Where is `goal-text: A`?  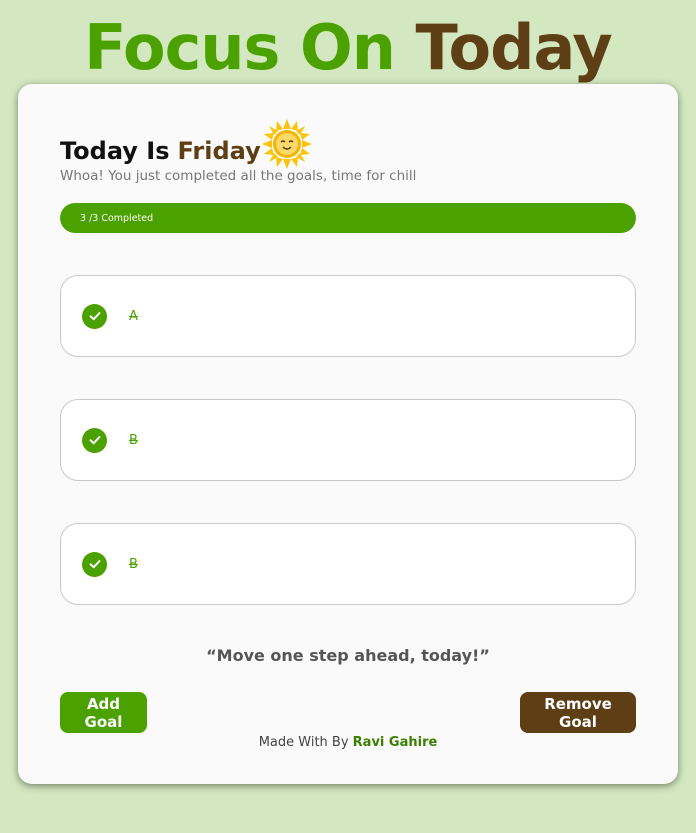 goal-text: A is located at coordinates (133, 316).